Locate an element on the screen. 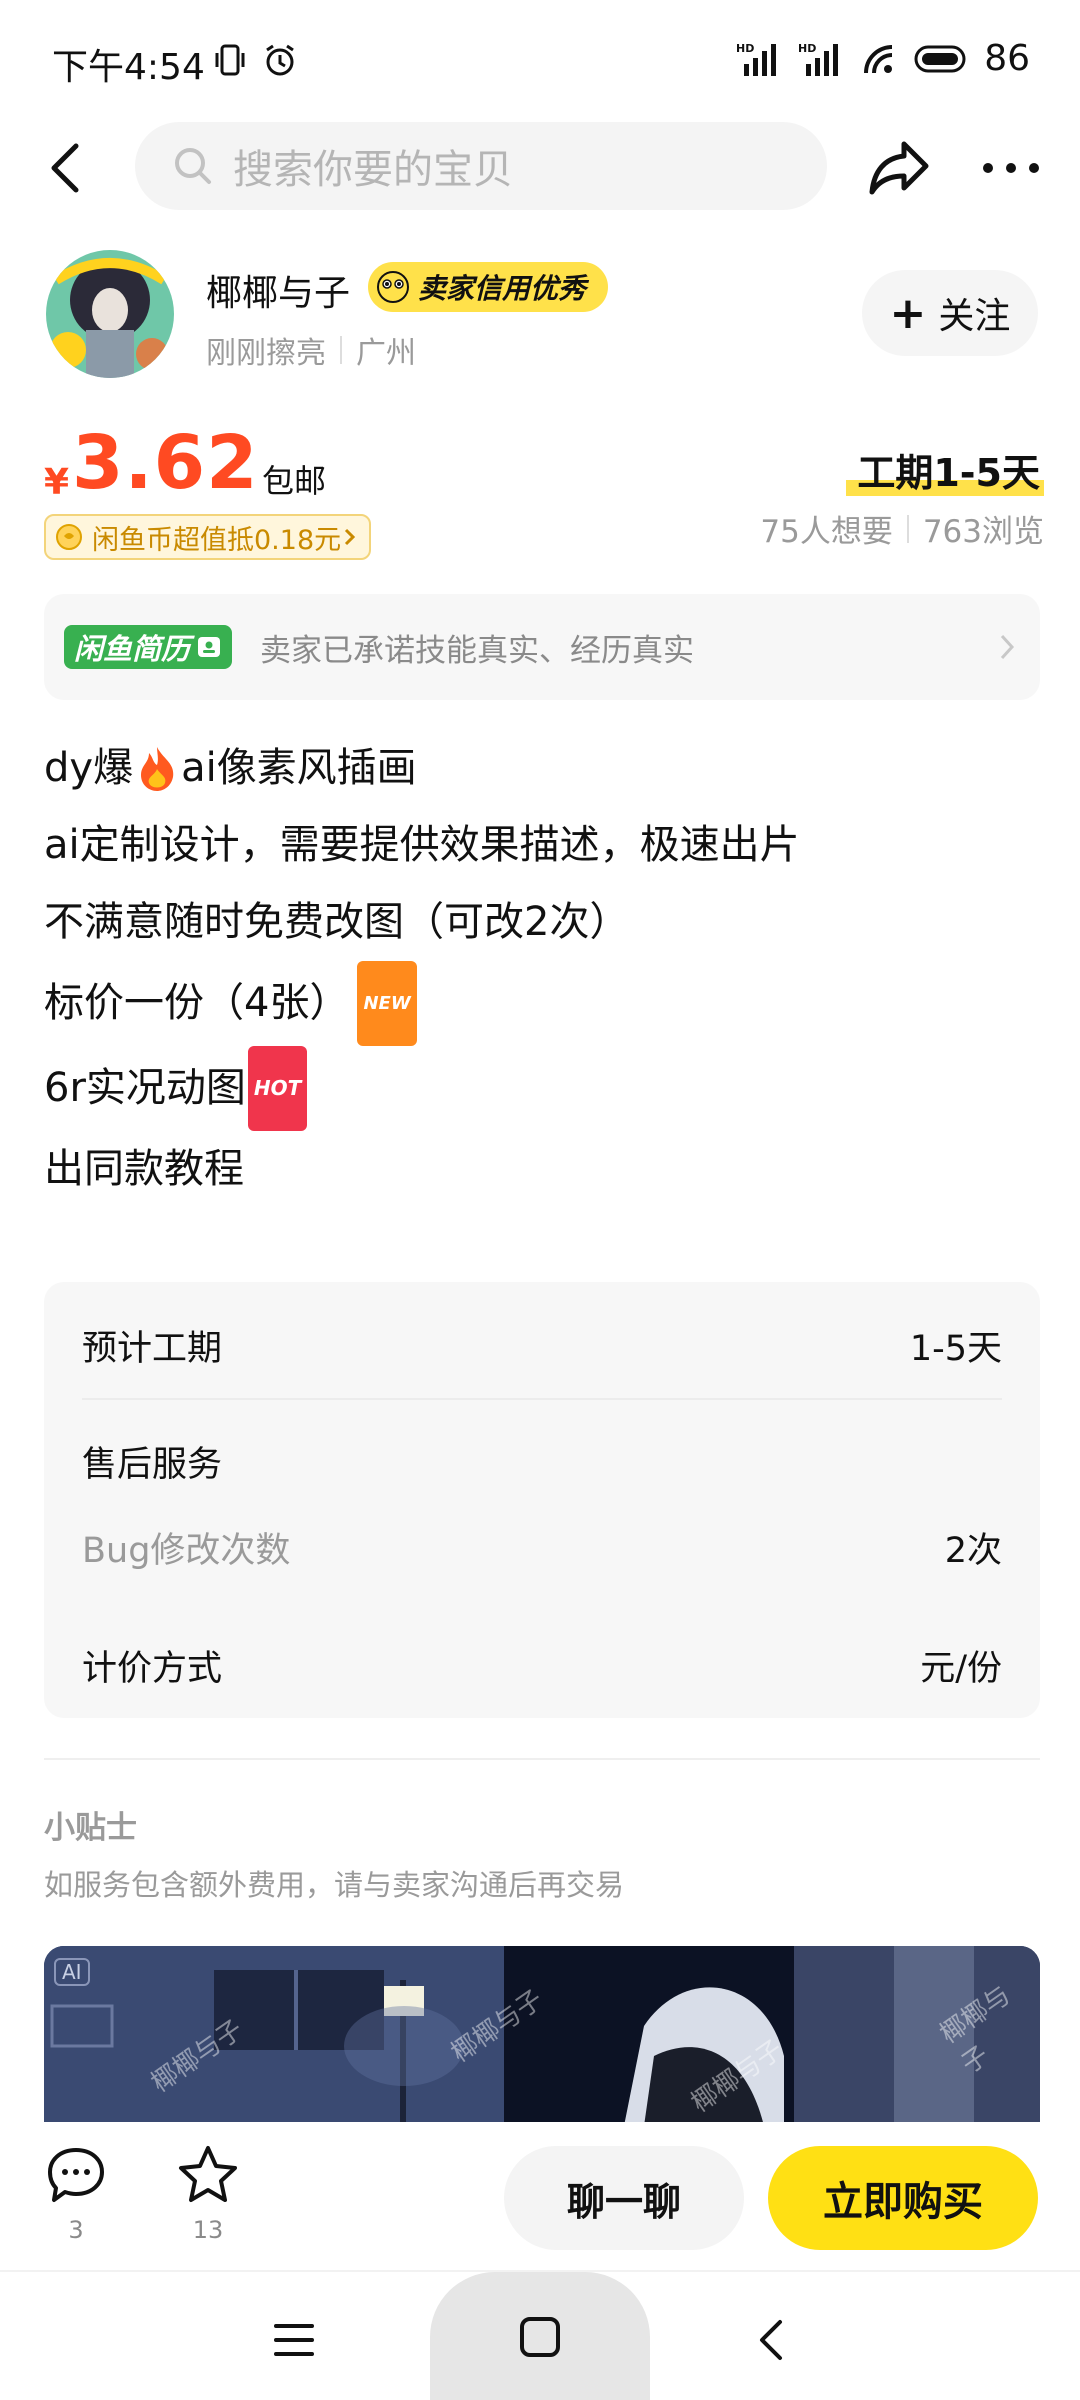 Image resolution: width=1080 pixels, height=2400 pixels. home-square-icon is located at coordinates (540, 2337).